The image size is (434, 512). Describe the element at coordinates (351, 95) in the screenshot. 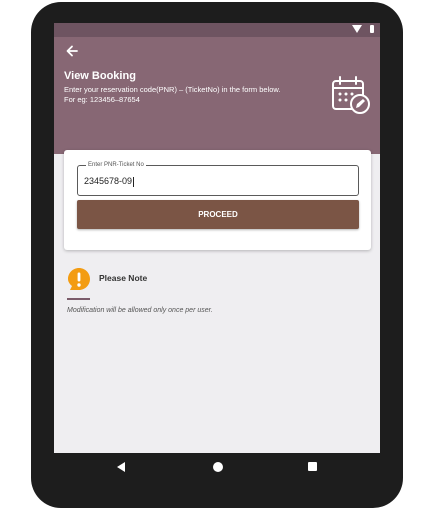

I see `calendar-edit-icon` at that location.